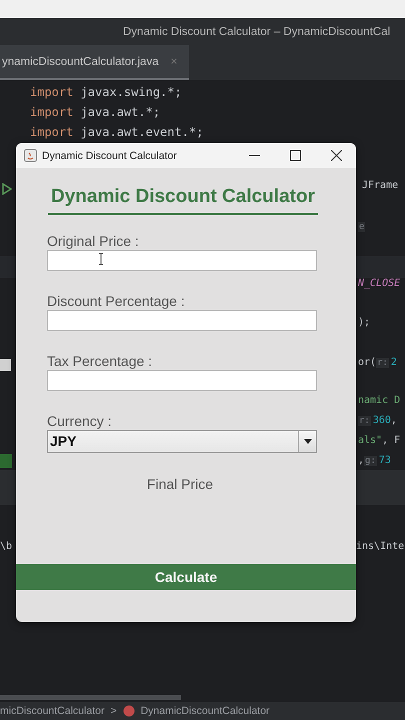 This screenshot has height=720, width=405. I want to click on scrollbar, so click(90, 697).